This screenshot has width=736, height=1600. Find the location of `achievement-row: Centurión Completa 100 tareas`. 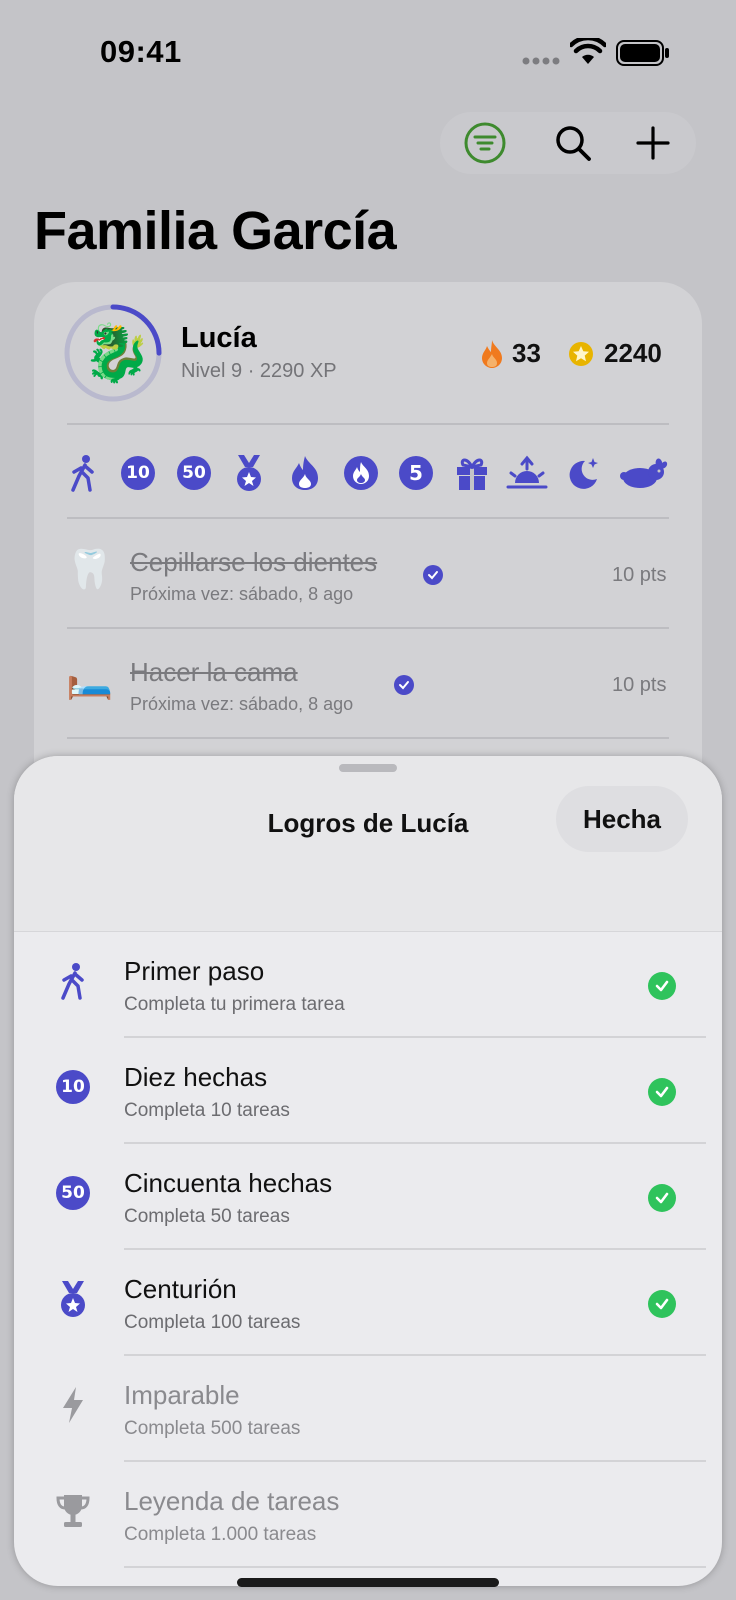

achievement-row: Centurión Completa 100 tareas is located at coordinates (368, 1303).